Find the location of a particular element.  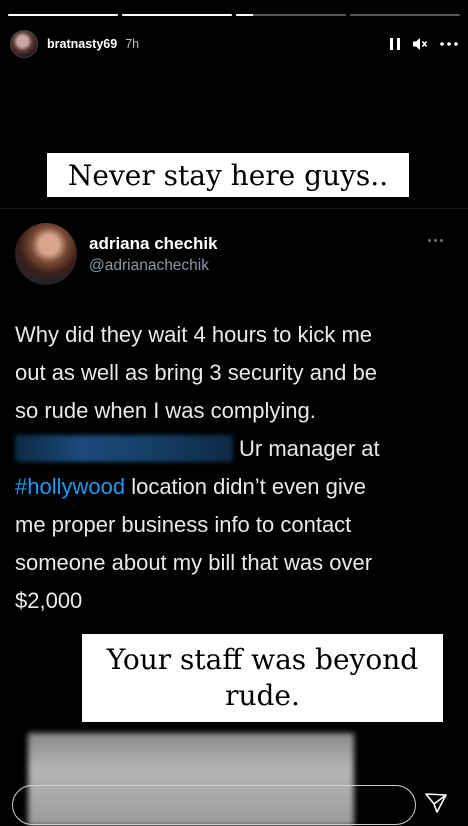

send-icon is located at coordinates (436, 805).